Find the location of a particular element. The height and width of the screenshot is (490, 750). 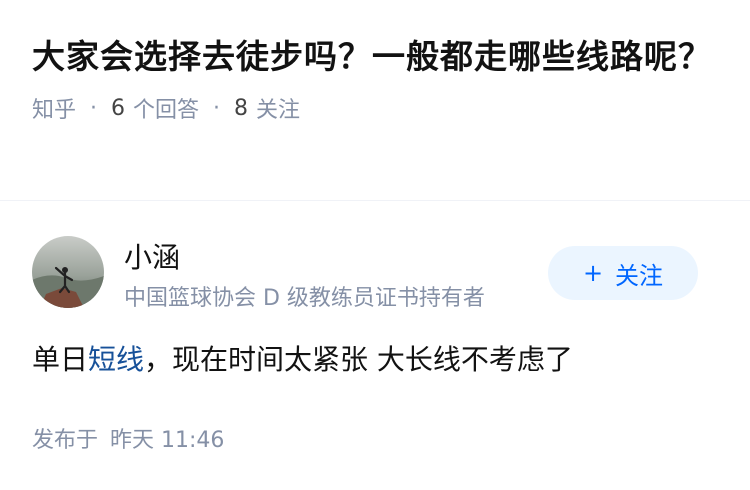

published-time: 昨天 11:46 is located at coordinates (167, 440).